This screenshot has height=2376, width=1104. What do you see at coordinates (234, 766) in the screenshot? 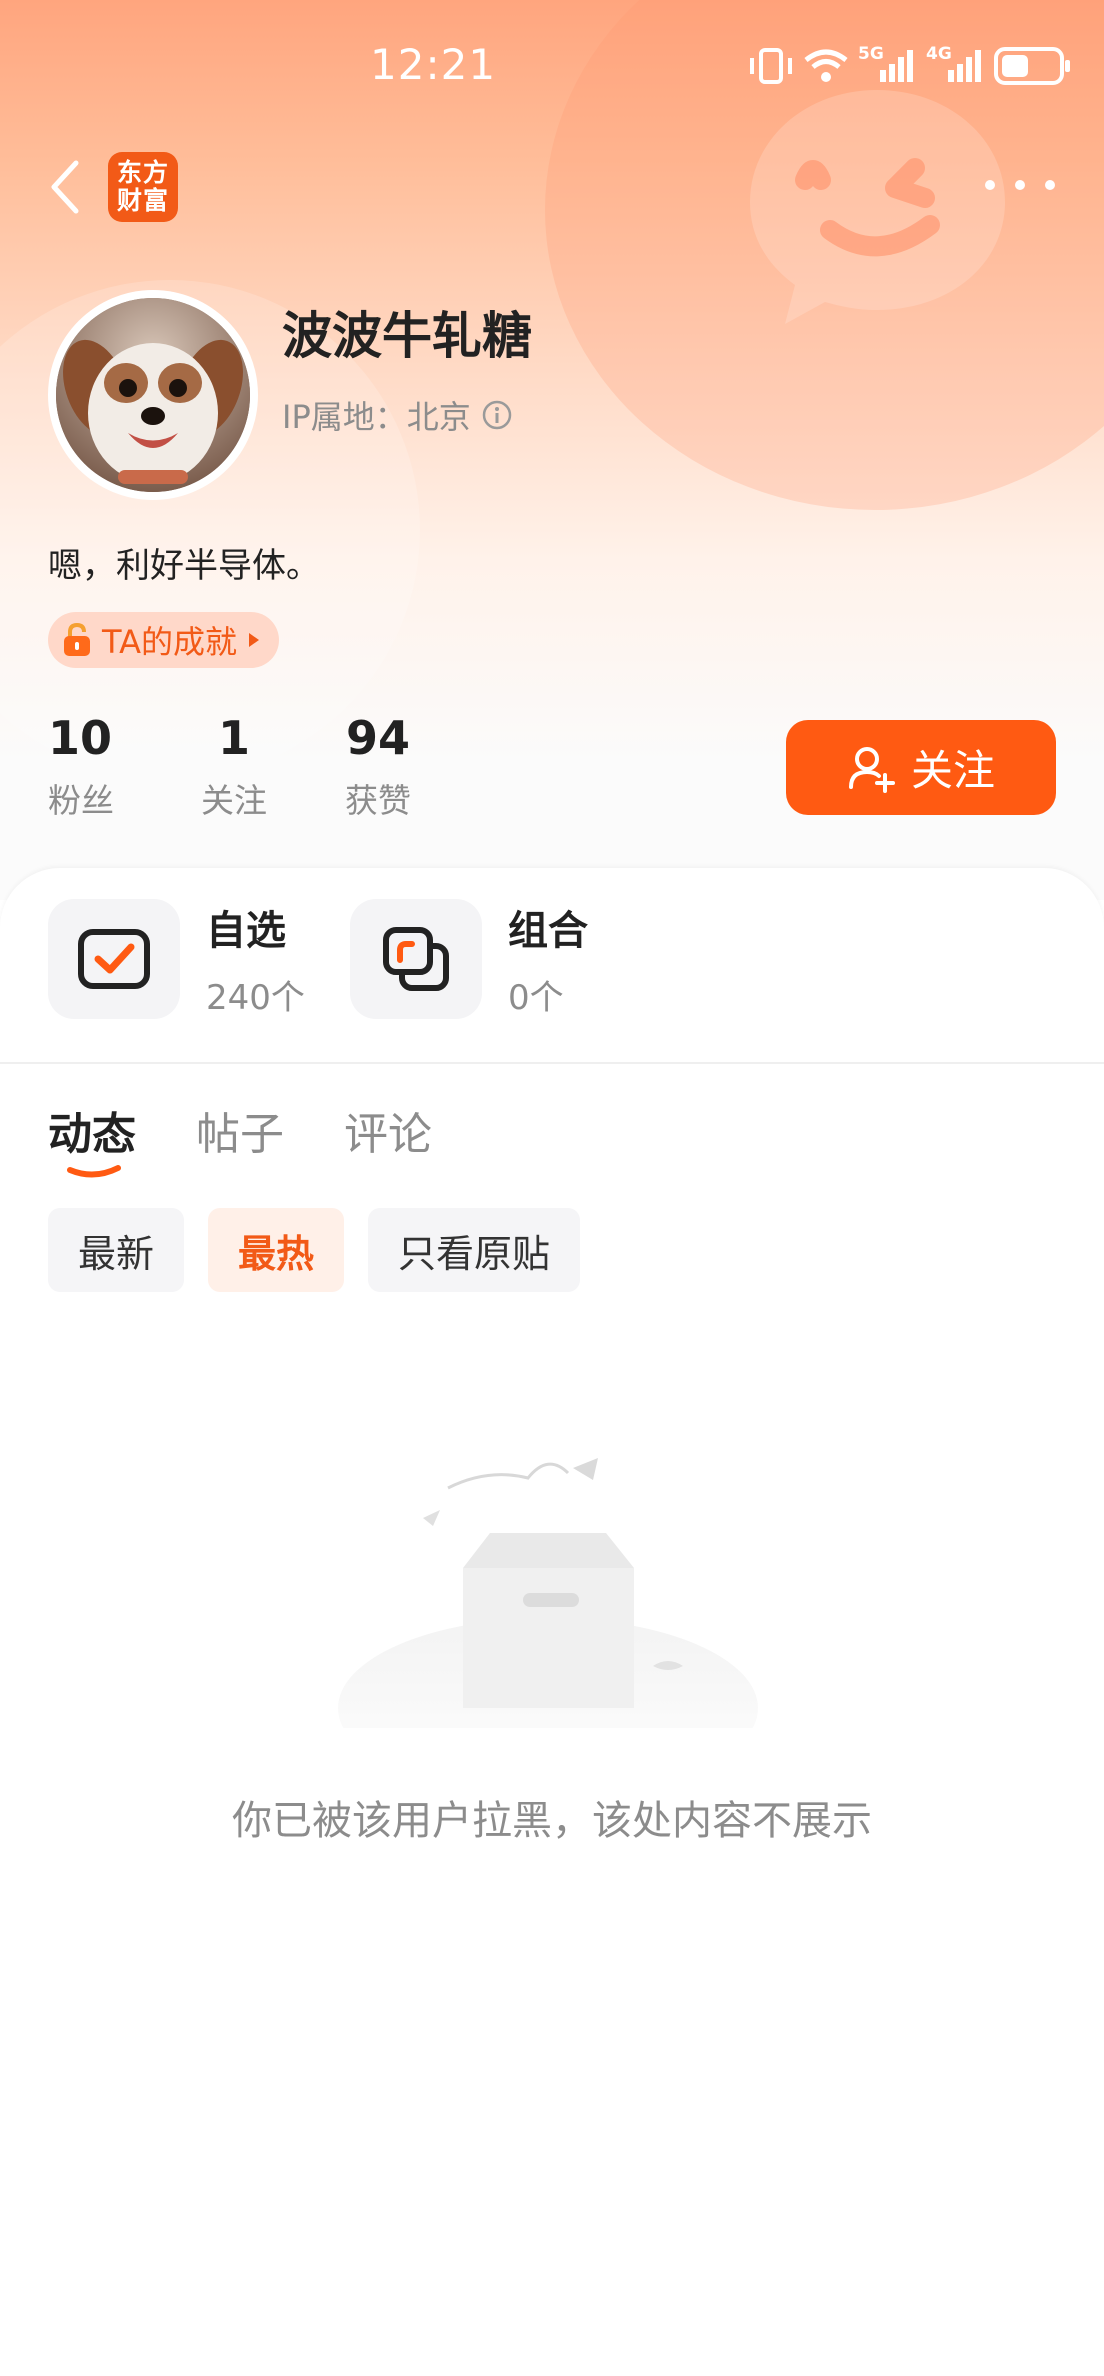
I see `stat-following: 1 关注` at bounding box center [234, 766].